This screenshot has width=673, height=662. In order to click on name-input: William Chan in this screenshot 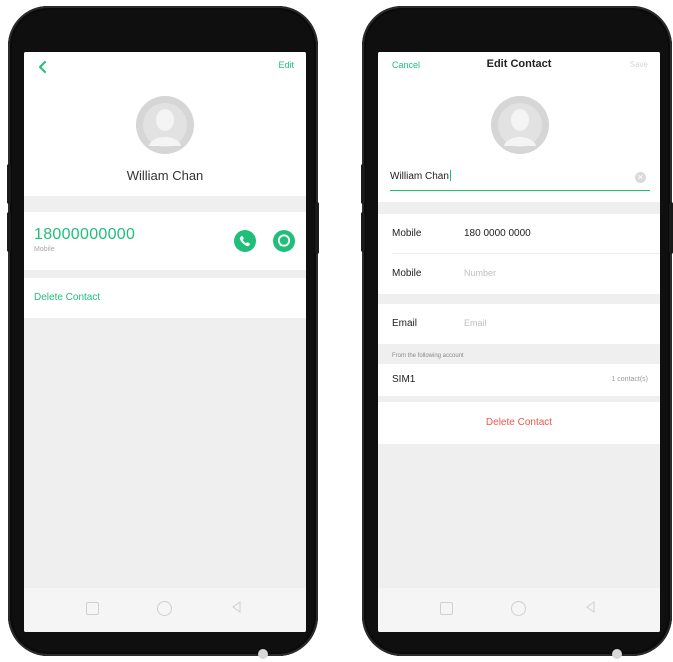, I will do `click(420, 176)`.